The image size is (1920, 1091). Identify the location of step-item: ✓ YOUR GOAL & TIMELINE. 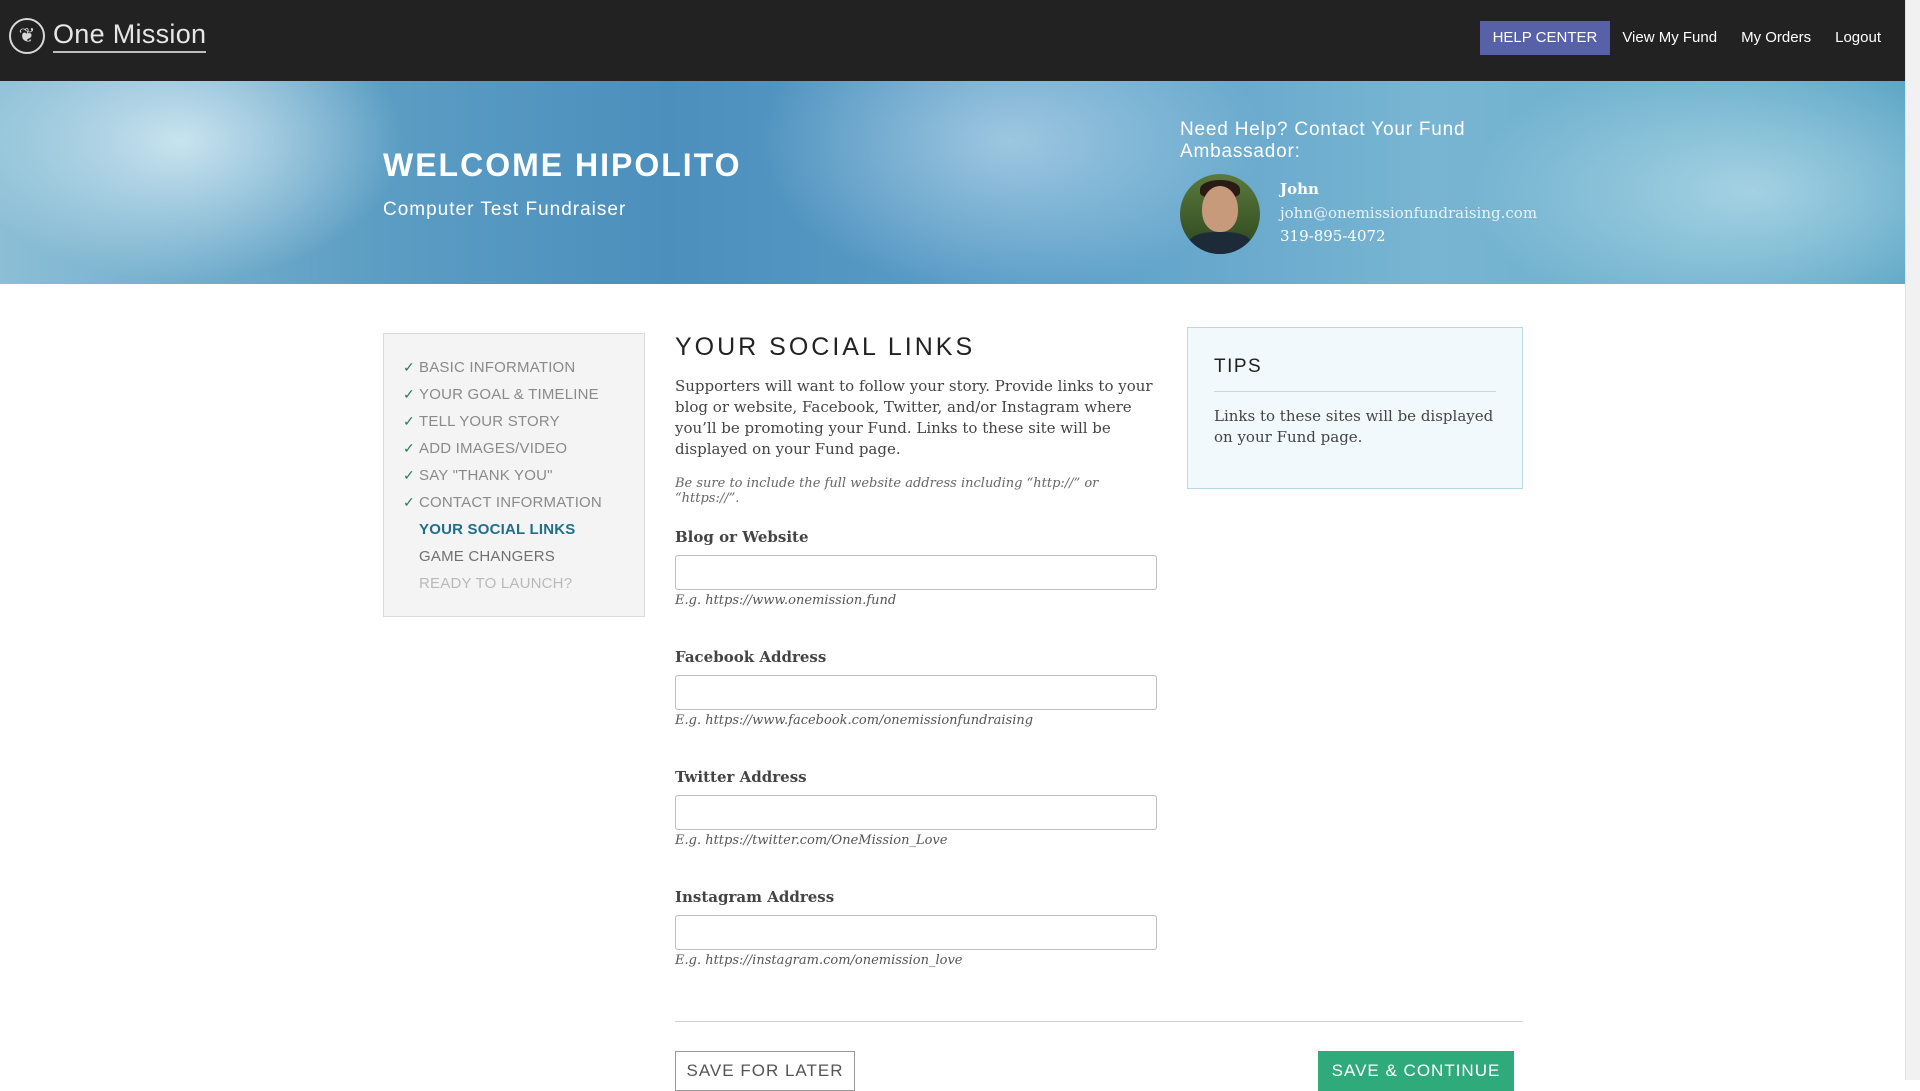
(514, 394).